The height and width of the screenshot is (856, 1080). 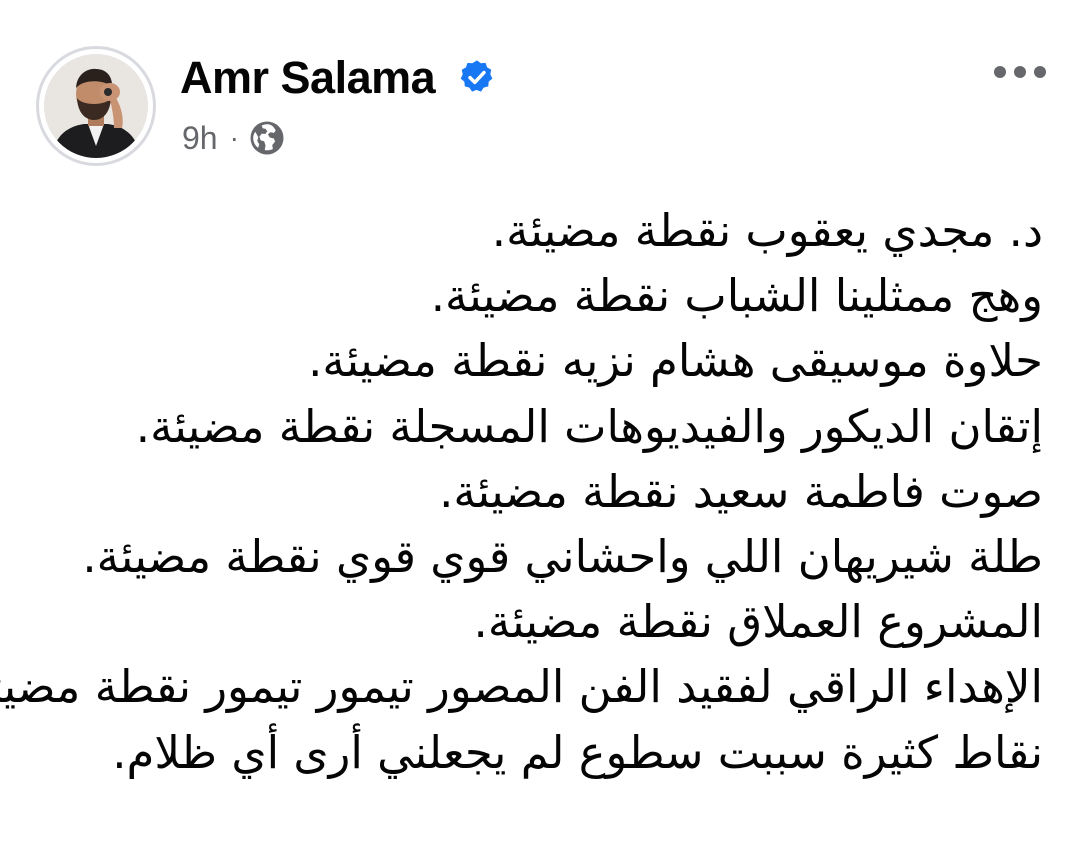 I want to click on post-line: د. مجدي يعقوب نقطة مضيئة., so click(x=767, y=230).